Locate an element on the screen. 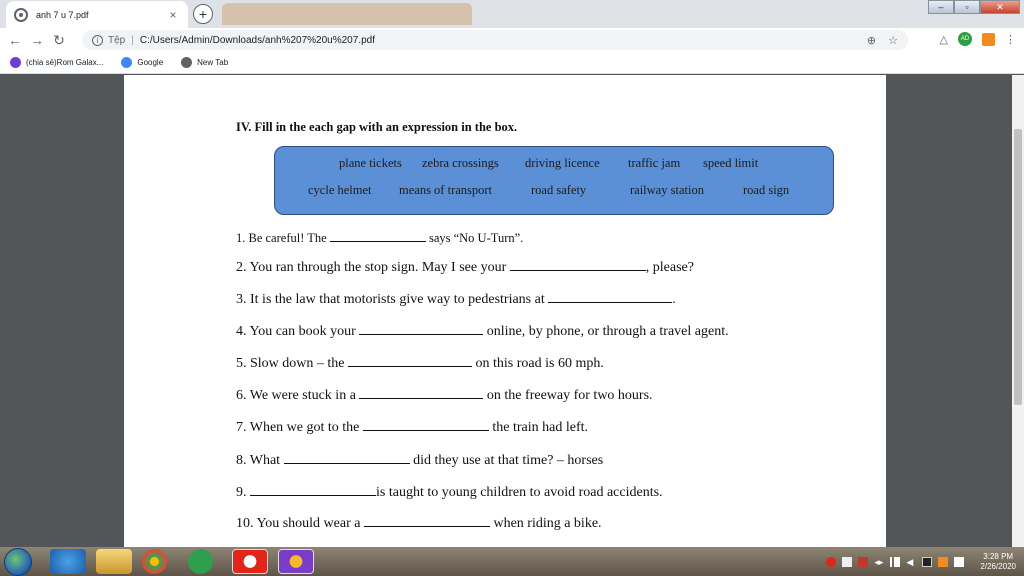 The image size is (1024, 576). internet-explorer-icon is located at coordinates (68, 561).